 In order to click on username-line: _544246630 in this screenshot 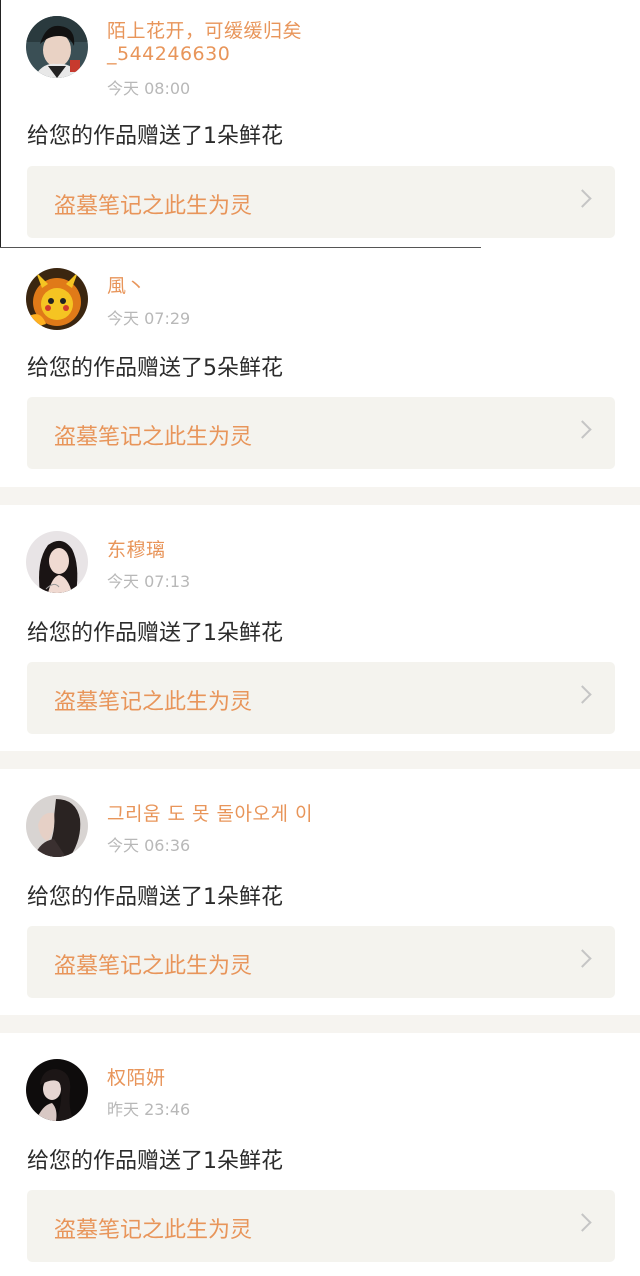, I will do `click(169, 54)`.